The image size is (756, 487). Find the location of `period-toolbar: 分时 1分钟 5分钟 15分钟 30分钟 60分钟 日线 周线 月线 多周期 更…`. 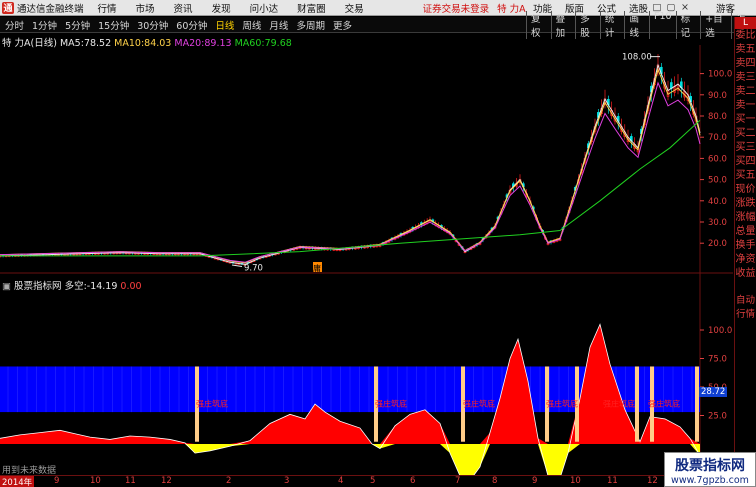

period-toolbar: 分时 1分钟 5分钟 15分钟 30分钟 60分钟 日线 周线 月线 多周期 更… is located at coordinates (378, 24).